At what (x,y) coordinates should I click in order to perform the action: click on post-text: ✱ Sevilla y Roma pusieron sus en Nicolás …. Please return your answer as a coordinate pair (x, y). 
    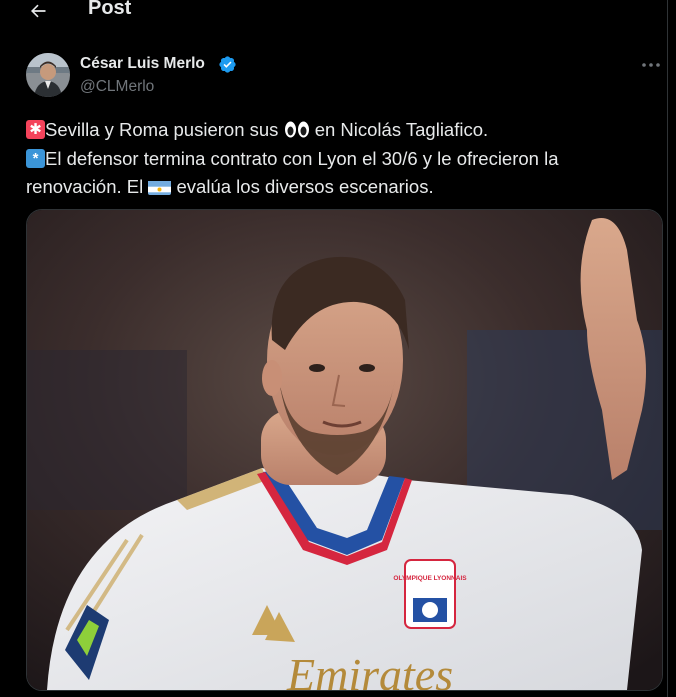
    Looking at the image, I should click on (338, 159).